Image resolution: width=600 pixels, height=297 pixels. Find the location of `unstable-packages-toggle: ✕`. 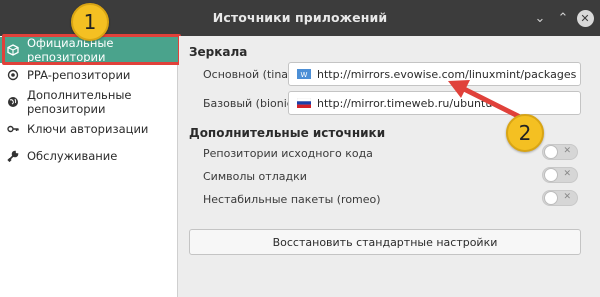

unstable-packages-toggle: ✕ is located at coordinates (560, 198).